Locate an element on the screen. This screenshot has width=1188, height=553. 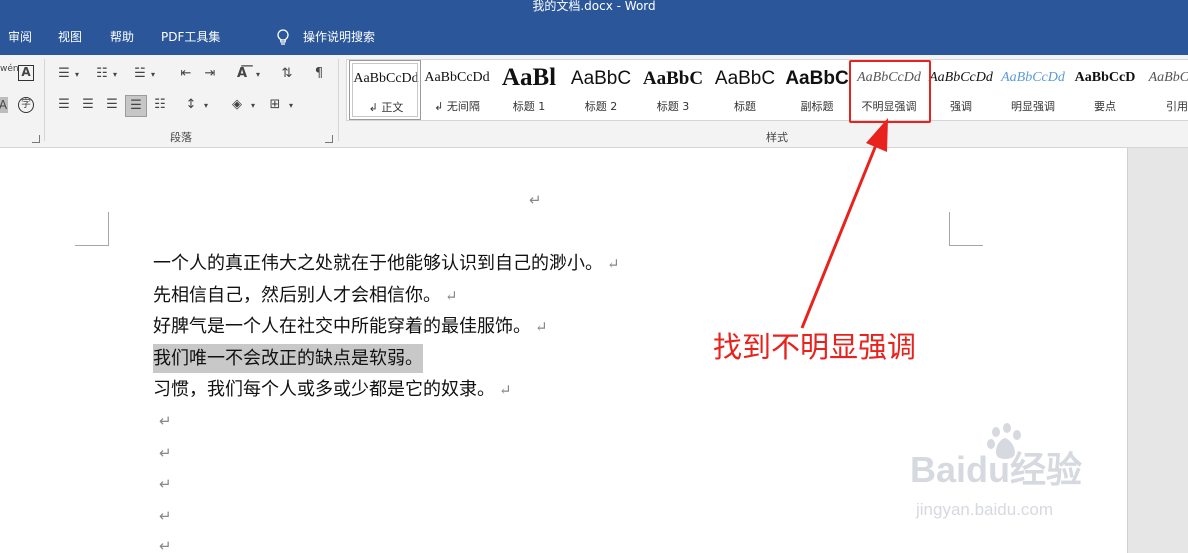
style-name: ↲ 正文 is located at coordinates (386, 107).